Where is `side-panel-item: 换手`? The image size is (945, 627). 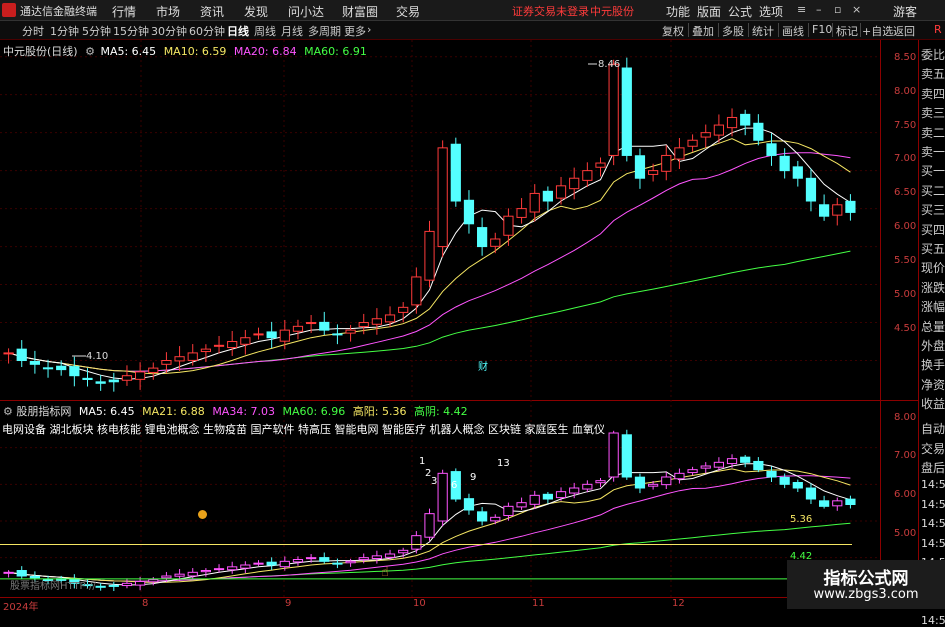
side-panel-item: 换手 is located at coordinates (933, 364).